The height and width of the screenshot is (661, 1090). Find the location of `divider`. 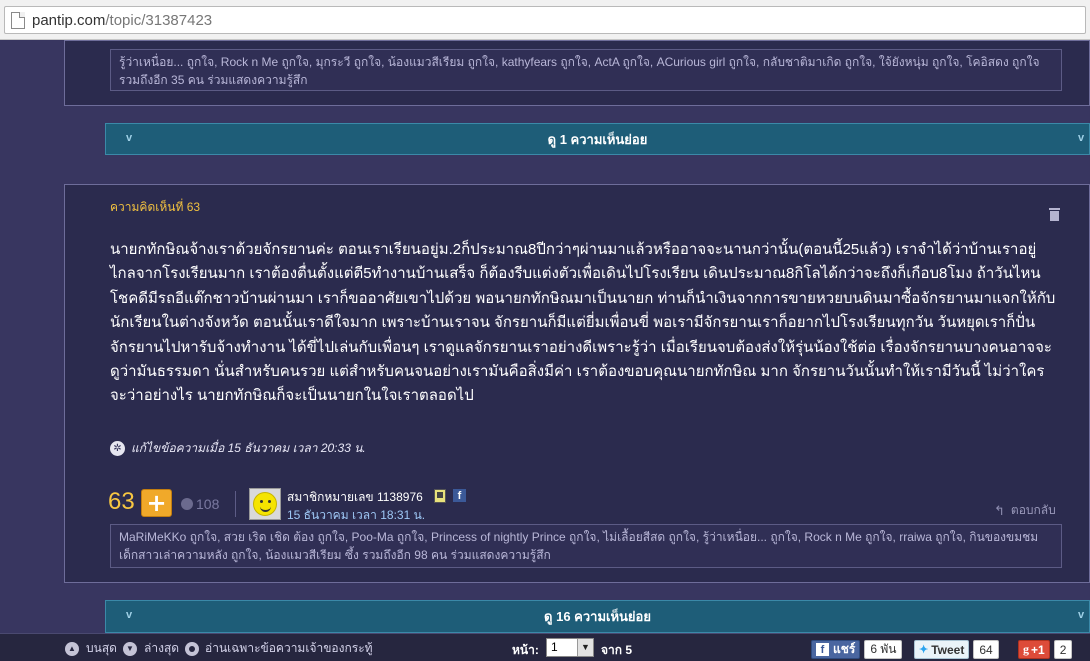

divider is located at coordinates (235, 504).